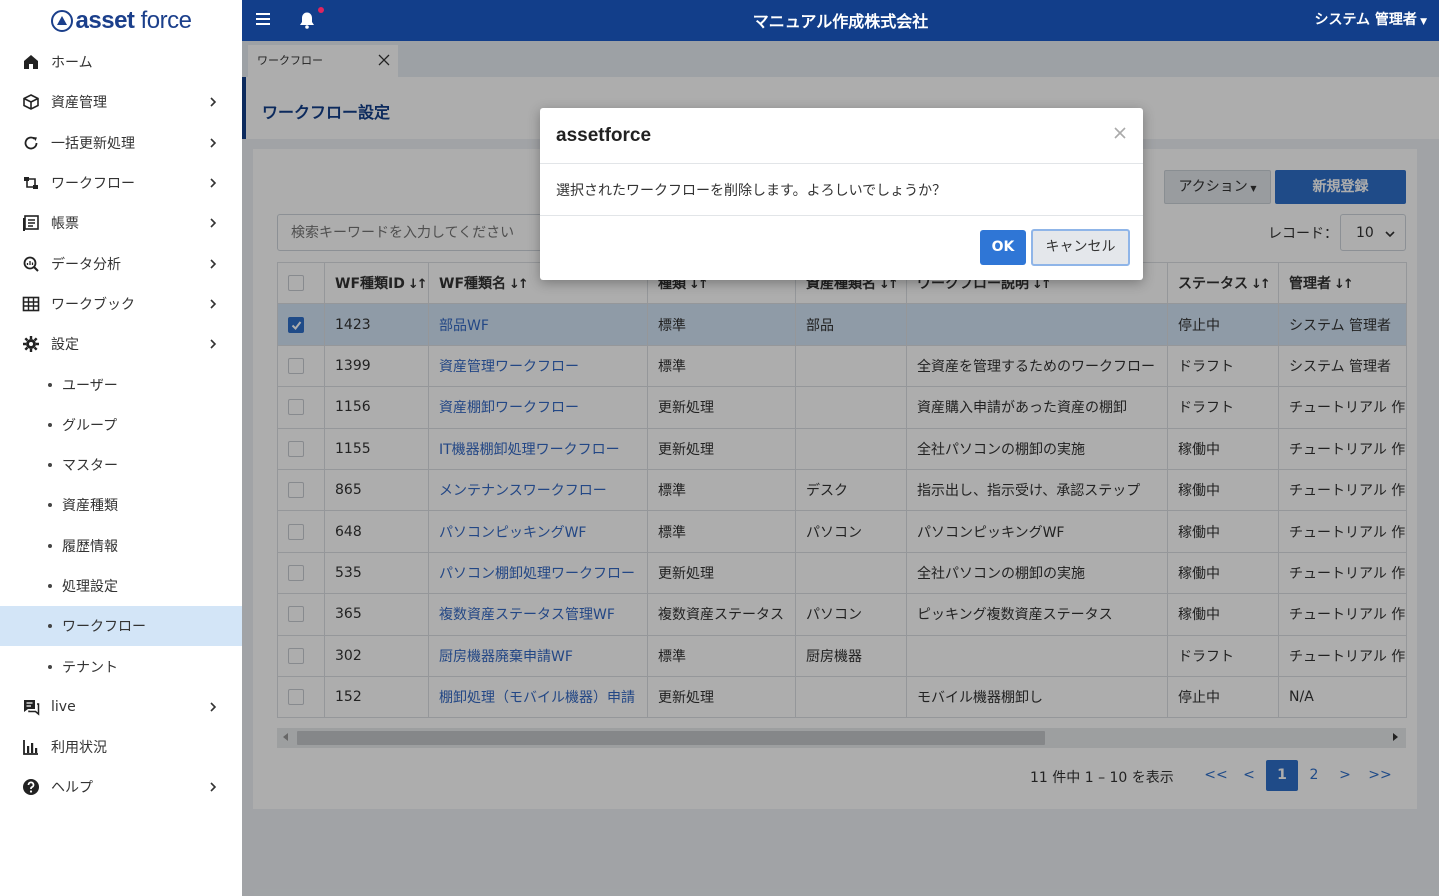  What do you see at coordinates (121, 787) in the screenshot?
I see `sidebar-item-help: ヘルプ` at bounding box center [121, 787].